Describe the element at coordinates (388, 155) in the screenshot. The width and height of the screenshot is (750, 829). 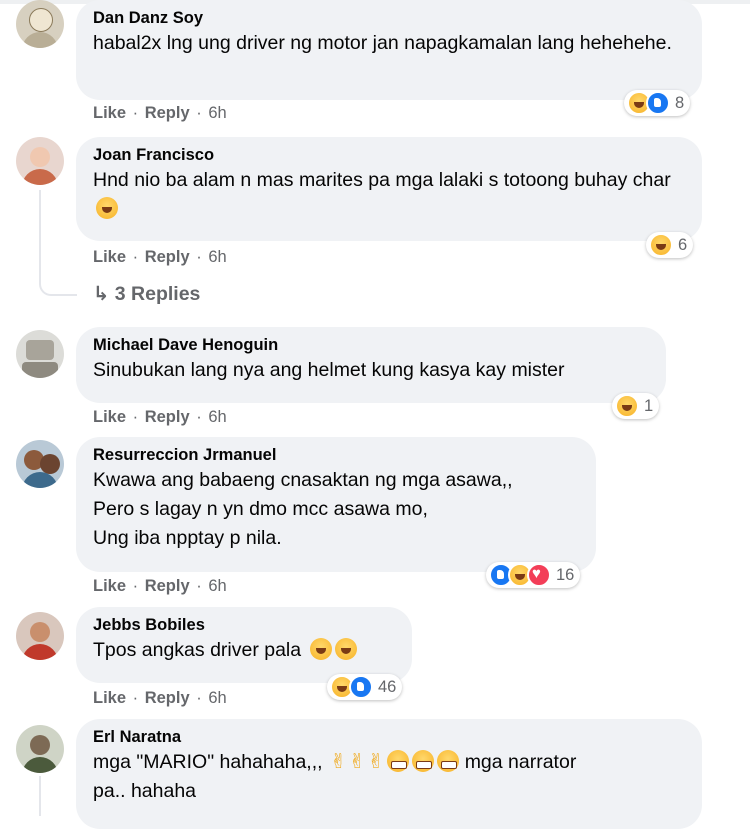
I see `commenter-name: Joan Francisco` at that location.